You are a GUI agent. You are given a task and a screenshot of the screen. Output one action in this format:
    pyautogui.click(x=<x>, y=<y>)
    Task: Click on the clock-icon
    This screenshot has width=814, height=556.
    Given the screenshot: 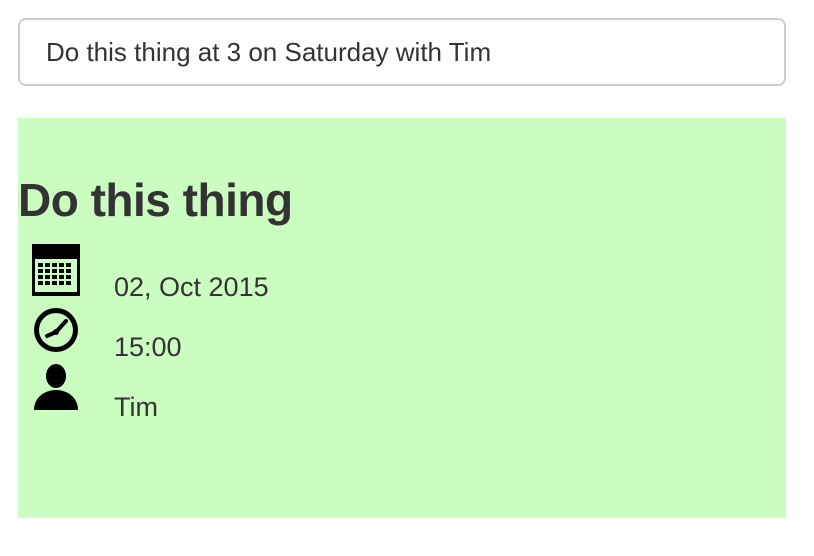 What is the action you would take?
    pyautogui.click(x=57, y=330)
    